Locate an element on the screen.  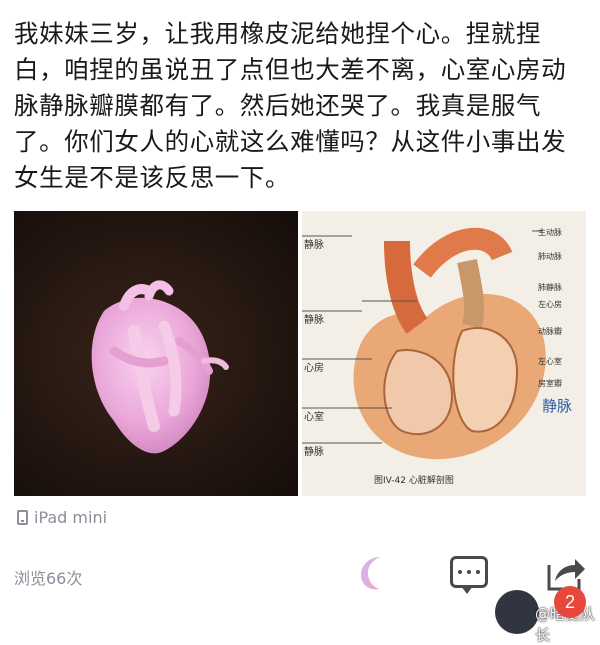
diagram-label: 心室 is located at coordinates (314, 416).